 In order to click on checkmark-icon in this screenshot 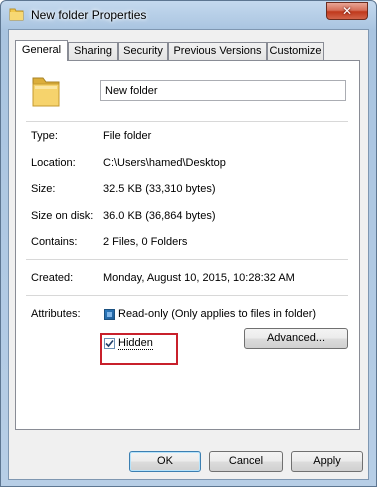, I will do `click(109, 343)`.